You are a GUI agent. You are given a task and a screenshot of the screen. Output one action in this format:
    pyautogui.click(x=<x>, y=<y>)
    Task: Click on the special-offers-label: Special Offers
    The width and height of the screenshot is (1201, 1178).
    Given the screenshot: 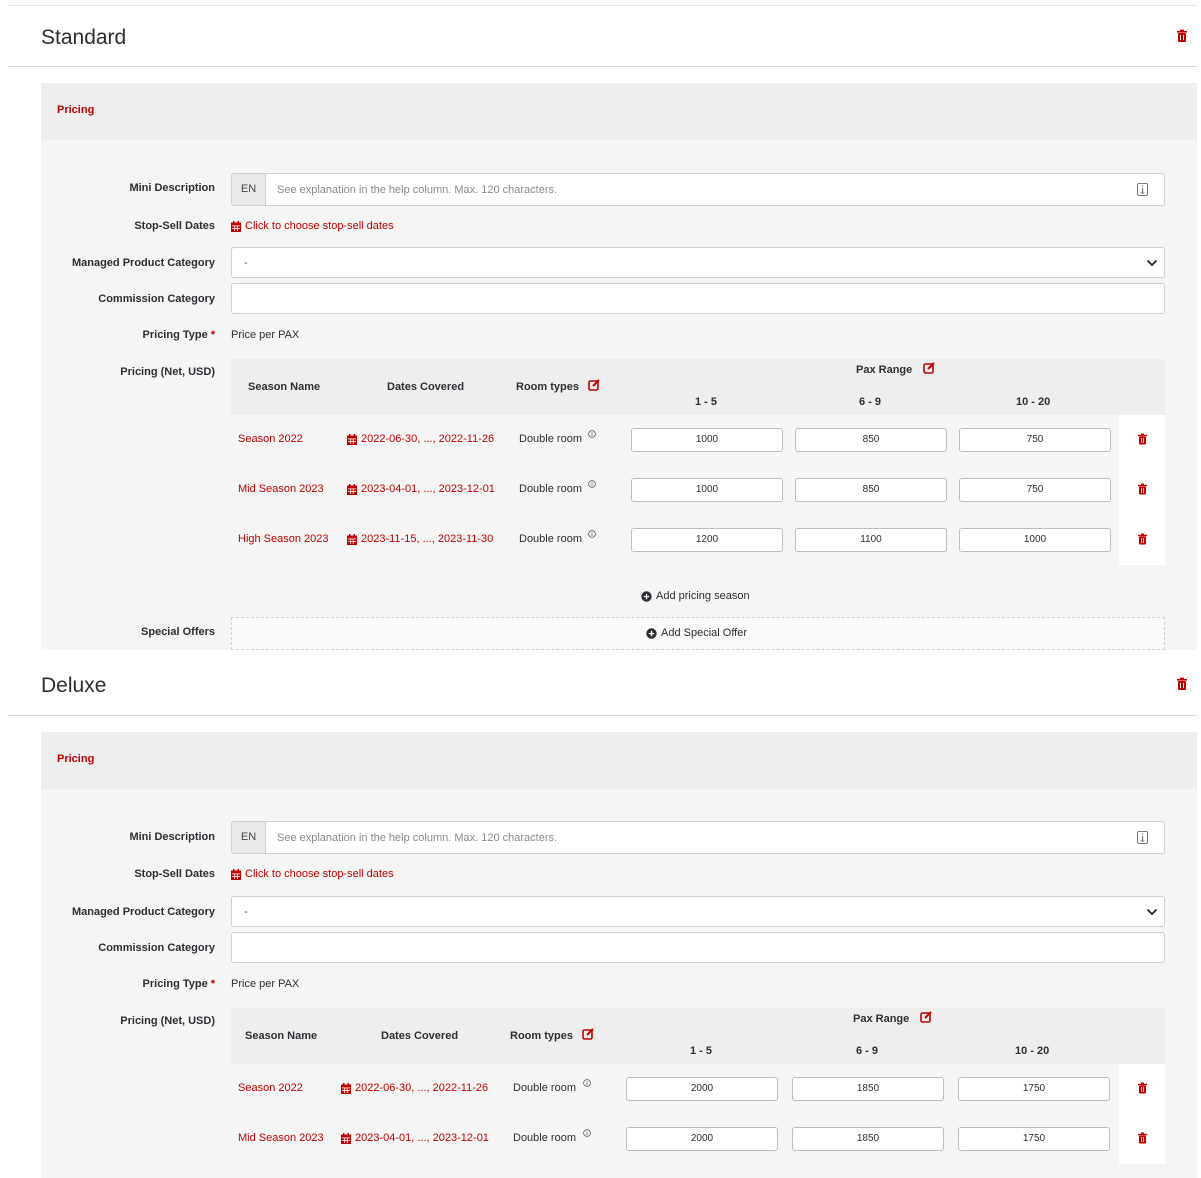 What is the action you would take?
    pyautogui.click(x=178, y=632)
    